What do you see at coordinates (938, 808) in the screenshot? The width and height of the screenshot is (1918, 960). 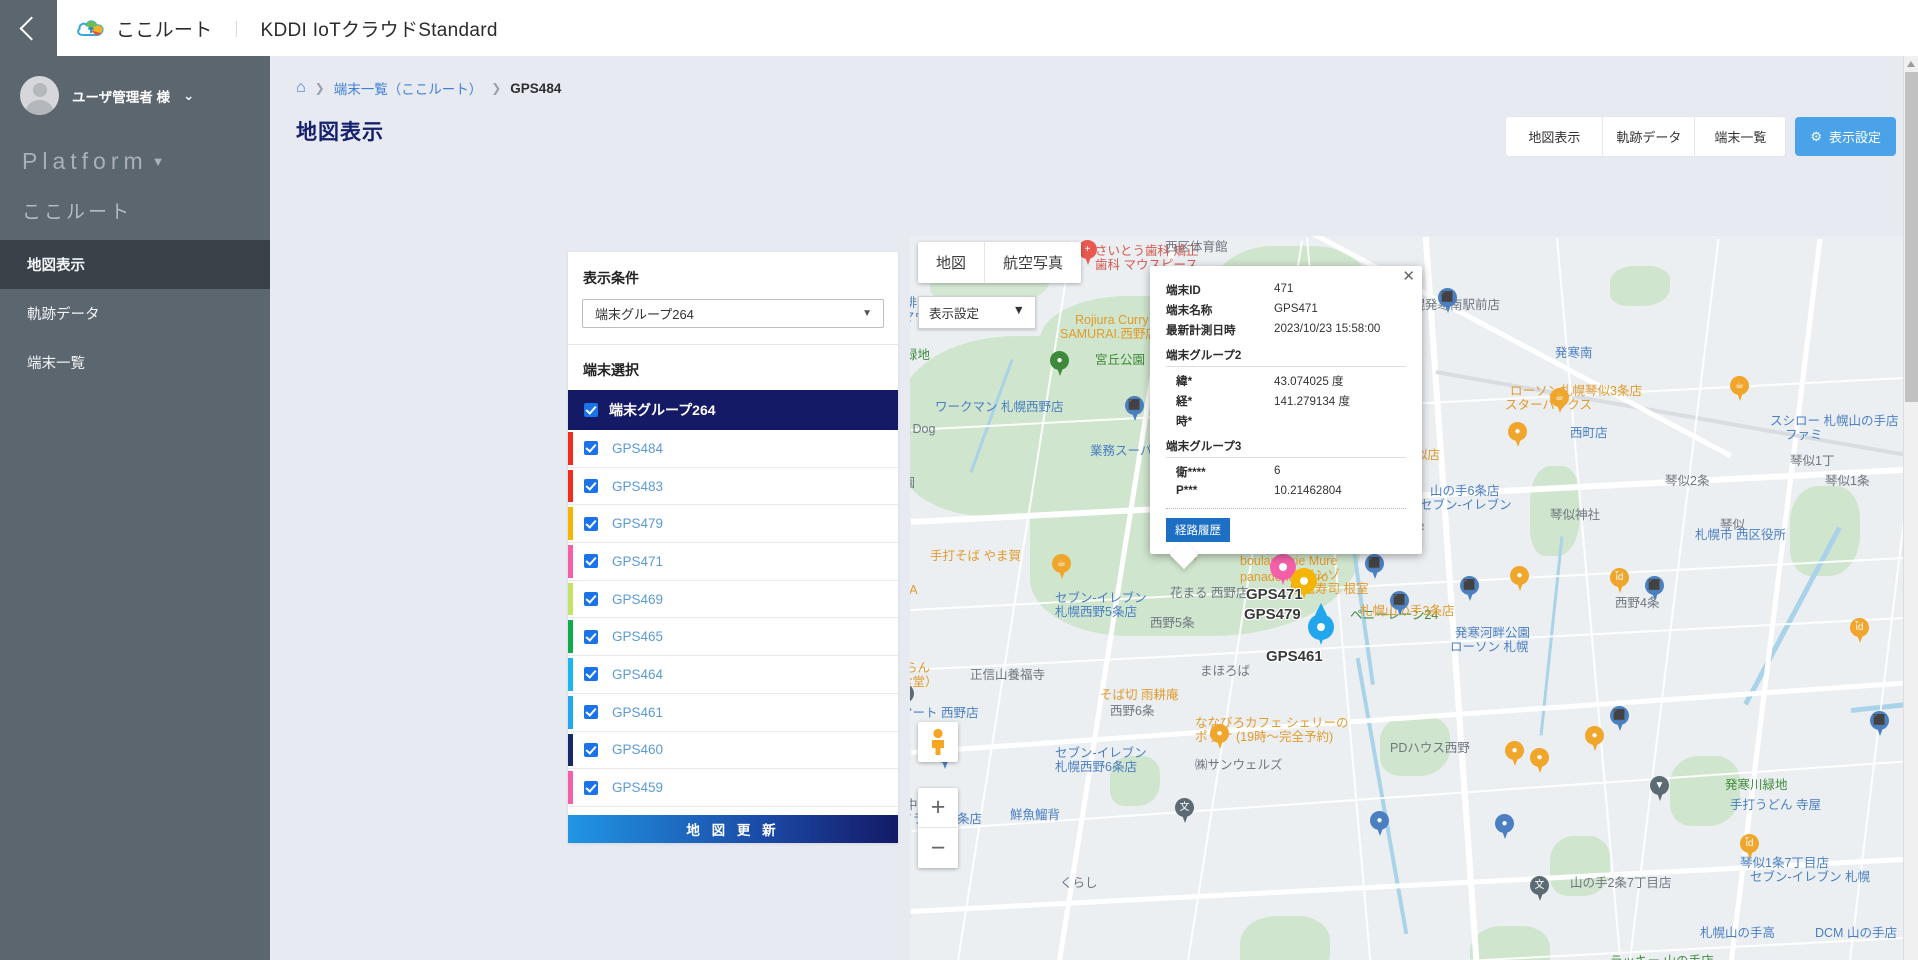 I see `zoom-in-button: +` at bounding box center [938, 808].